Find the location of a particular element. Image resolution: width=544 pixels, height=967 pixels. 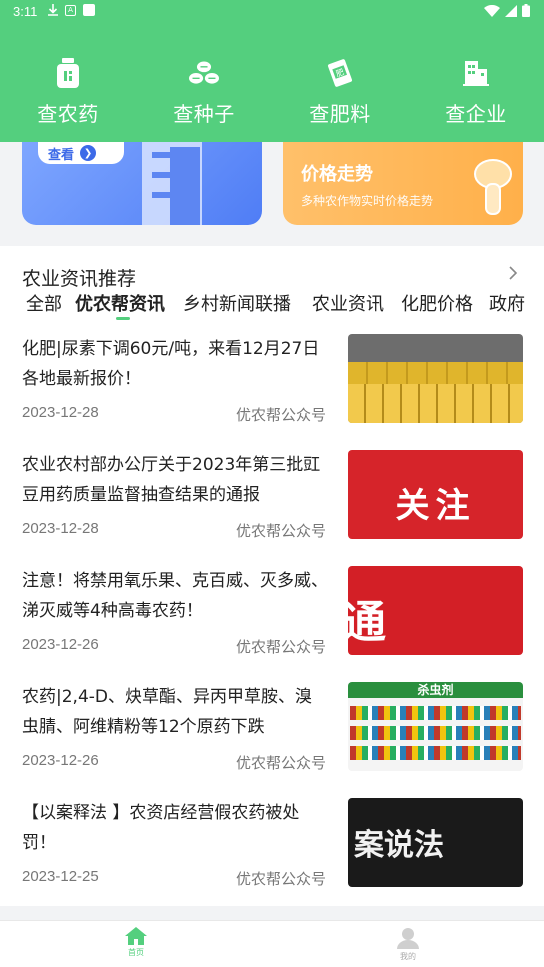

thumbnail-text: 杀虫剂 is located at coordinates (435, 690).